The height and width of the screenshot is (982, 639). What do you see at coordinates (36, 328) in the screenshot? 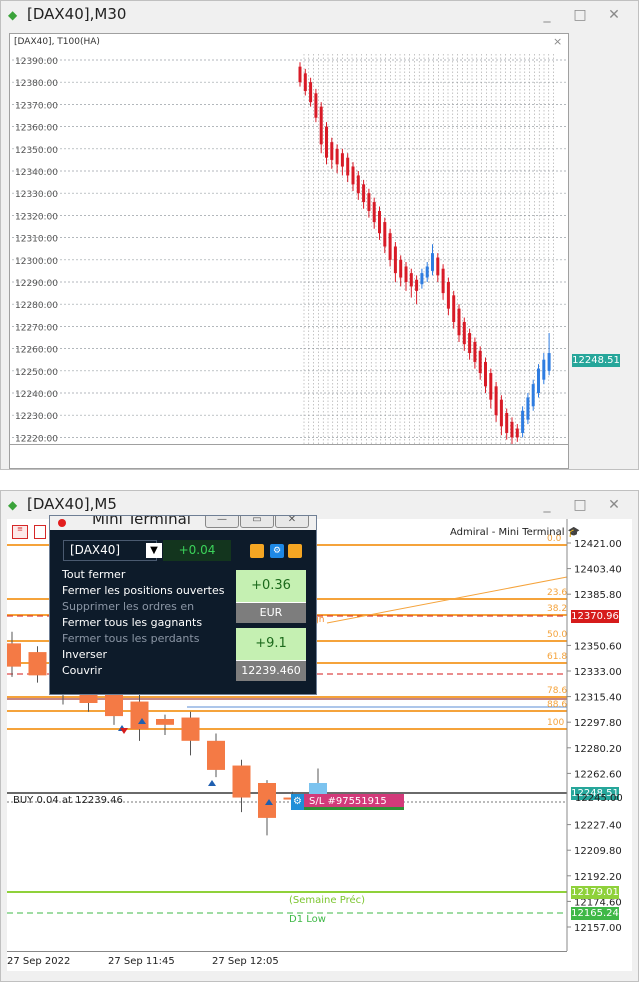
I see `price-tick-label: 12270.00` at bounding box center [36, 328].